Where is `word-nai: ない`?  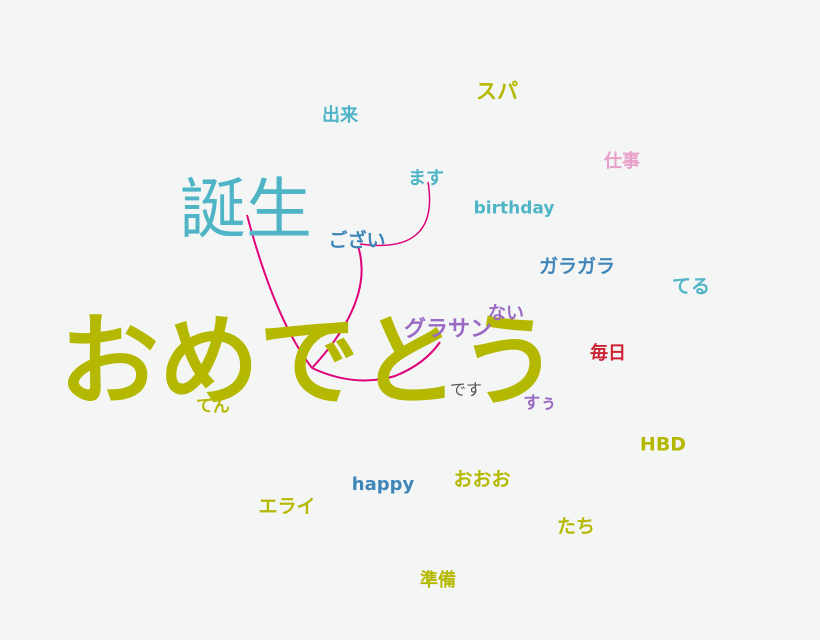 word-nai: ない is located at coordinates (506, 314).